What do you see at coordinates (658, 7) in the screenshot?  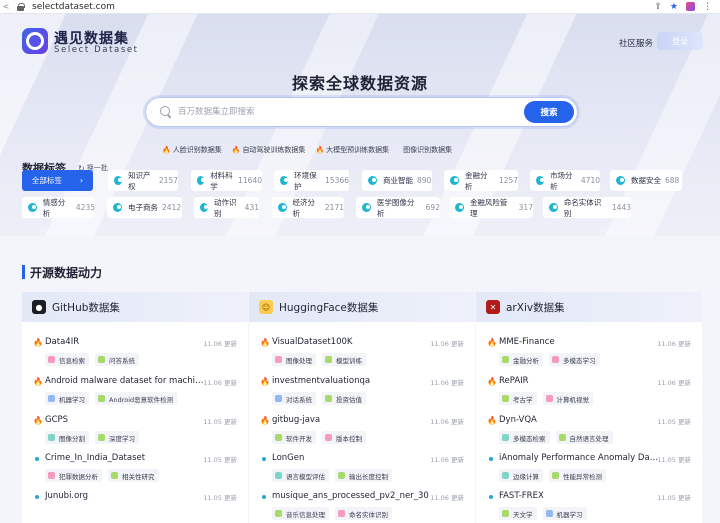 I see `share-icon: ⇪` at bounding box center [658, 7].